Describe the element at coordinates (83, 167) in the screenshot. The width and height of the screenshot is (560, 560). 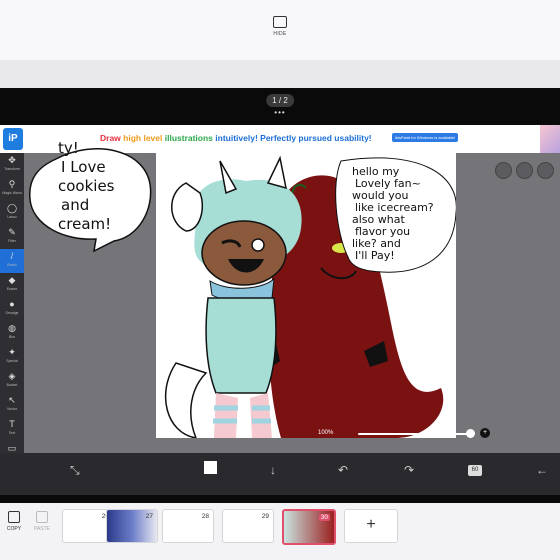
I see `bubble-text-line: I Love` at that location.